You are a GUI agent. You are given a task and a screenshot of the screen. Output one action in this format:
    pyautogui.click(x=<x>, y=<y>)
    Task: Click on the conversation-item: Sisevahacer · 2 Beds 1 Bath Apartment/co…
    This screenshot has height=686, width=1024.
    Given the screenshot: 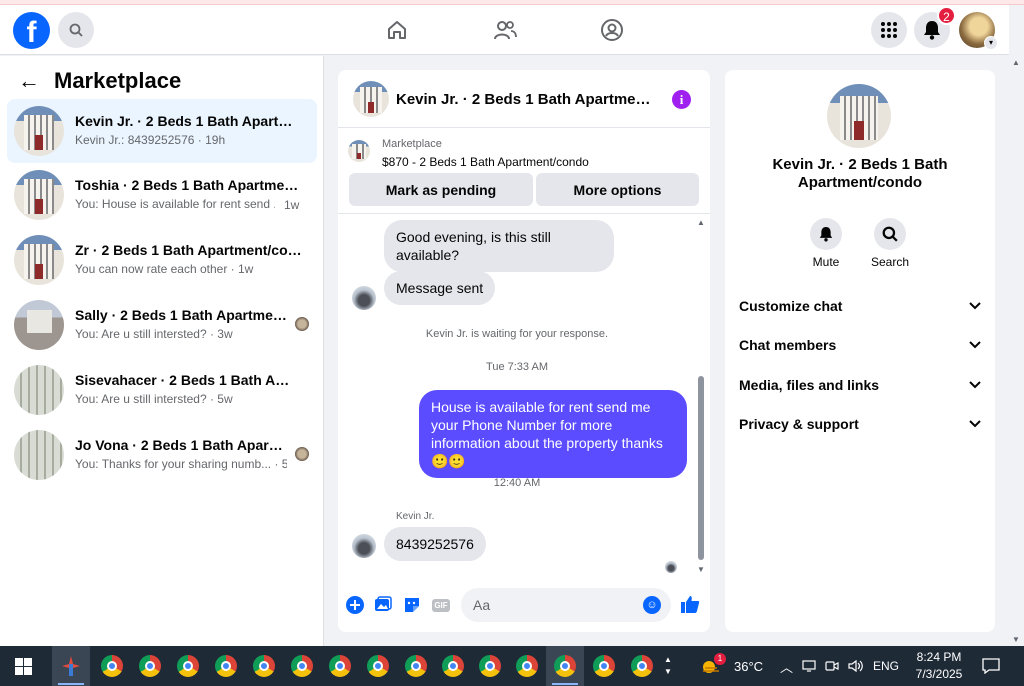 What is the action you would take?
    pyautogui.click(x=162, y=390)
    